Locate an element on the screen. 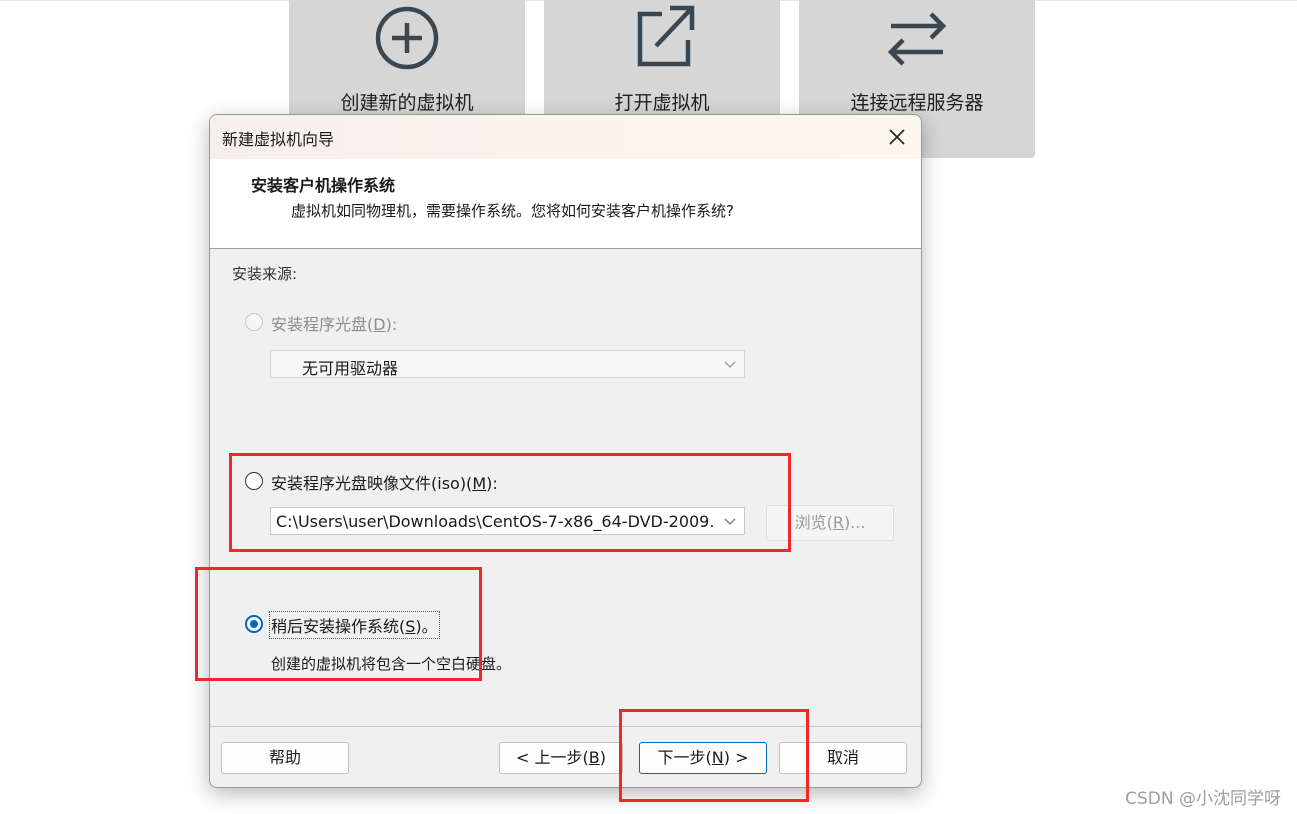  tile-label: 打开虚拟机 is located at coordinates (662, 103).